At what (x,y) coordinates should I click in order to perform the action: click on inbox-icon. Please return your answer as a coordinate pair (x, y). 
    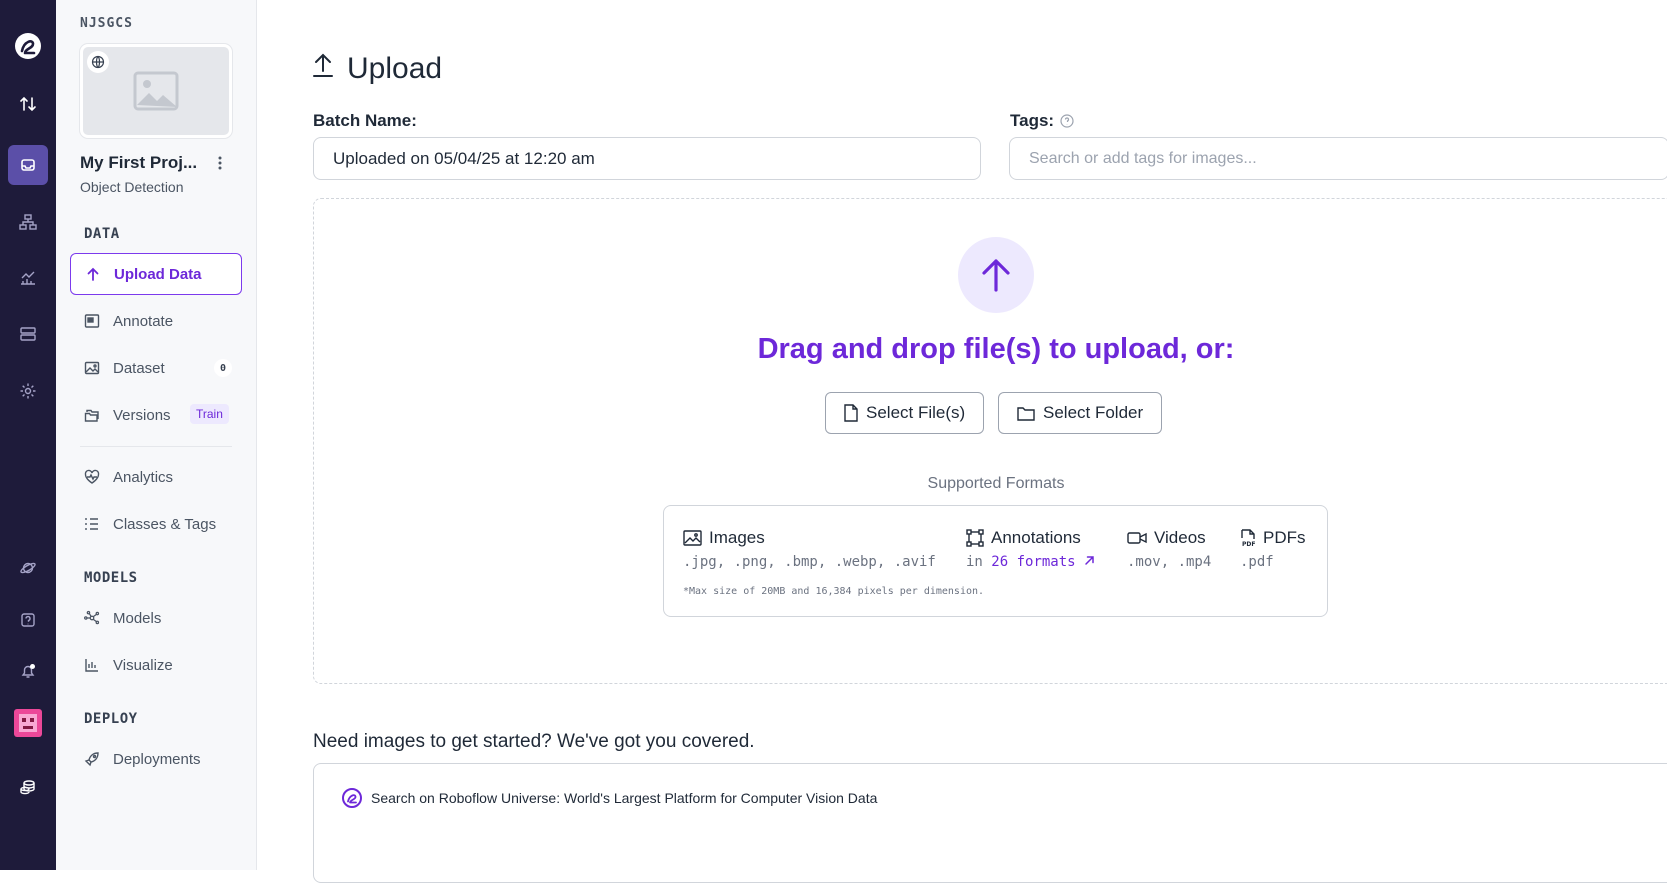
    Looking at the image, I should click on (28, 165).